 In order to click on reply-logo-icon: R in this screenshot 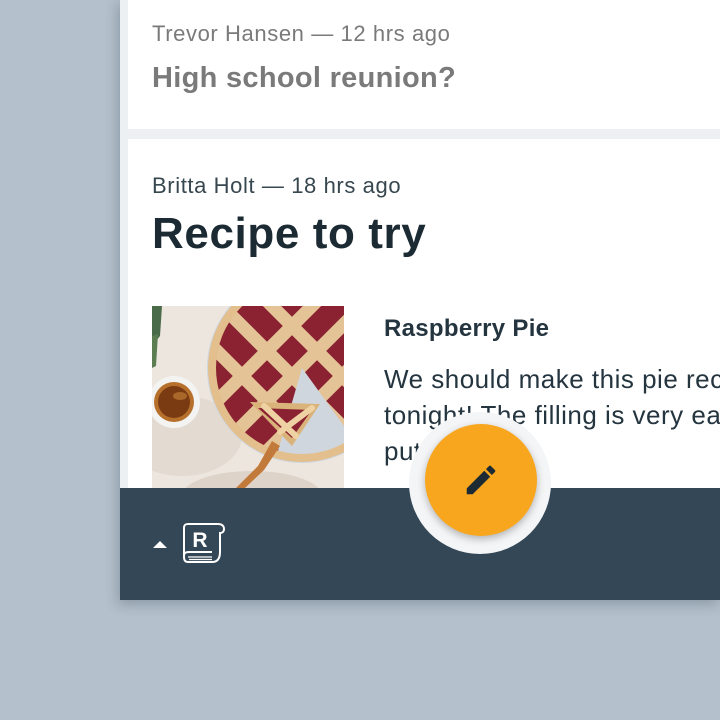, I will do `click(204, 543)`.